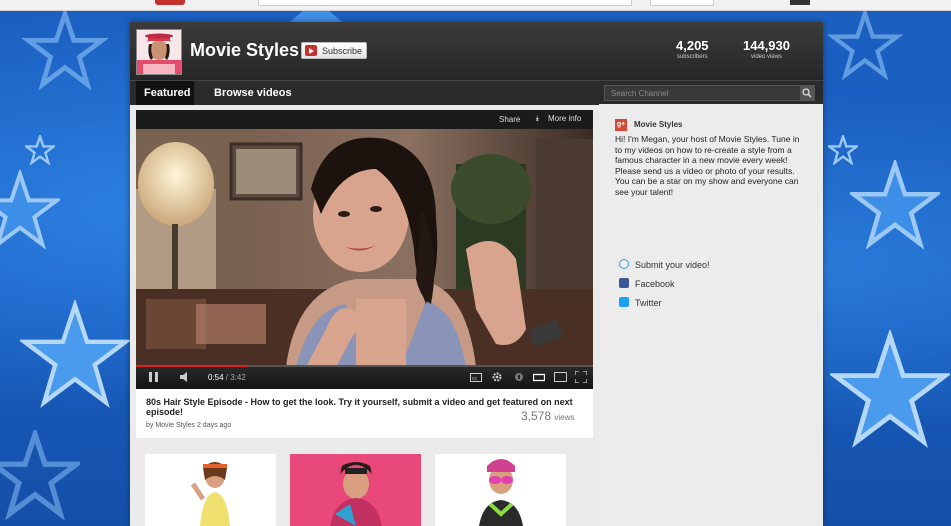 The width and height of the screenshot is (951, 526). Describe the element at coordinates (766, 57) in the screenshot. I see `stat-caption: video views` at that location.